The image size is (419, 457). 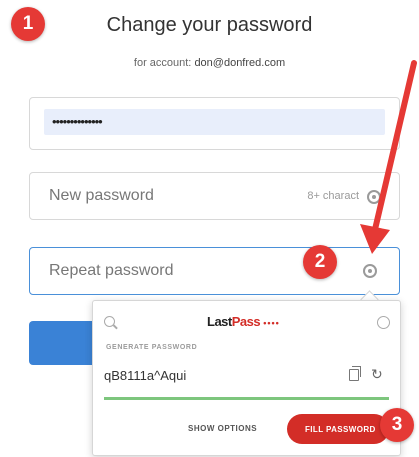 What do you see at coordinates (375, 239) in the screenshot?
I see `arrow-head` at bounding box center [375, 239].